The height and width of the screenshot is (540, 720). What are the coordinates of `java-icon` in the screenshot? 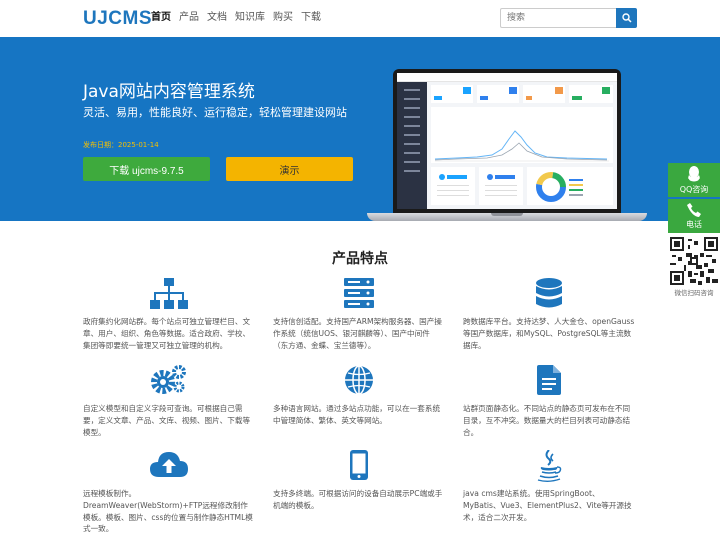 It's located at (549, 466).